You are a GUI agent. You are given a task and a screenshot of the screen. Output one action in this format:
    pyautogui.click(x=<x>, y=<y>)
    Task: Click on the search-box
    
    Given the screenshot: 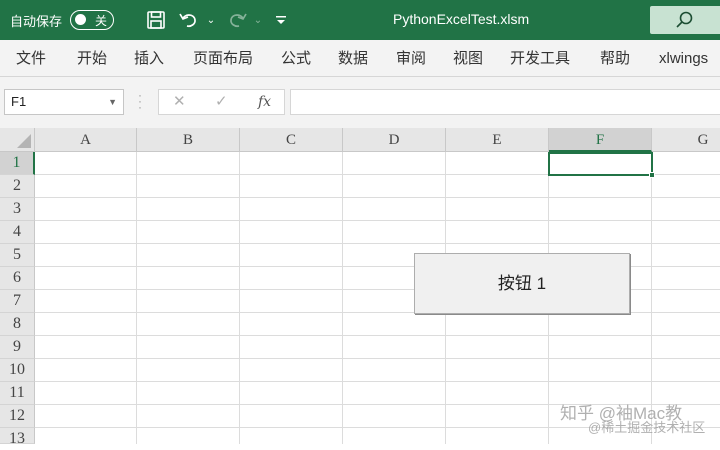 What is the action you would take?
    pyautogui.click(x=685, y=20)
    